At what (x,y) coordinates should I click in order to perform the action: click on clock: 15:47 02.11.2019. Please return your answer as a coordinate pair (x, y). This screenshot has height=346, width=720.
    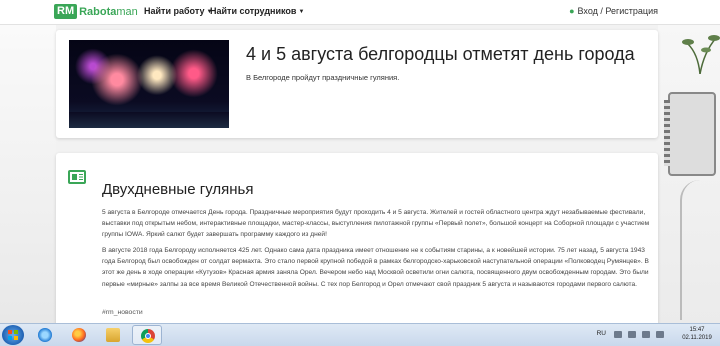
    Looking at the image, I should click on (697, 334).